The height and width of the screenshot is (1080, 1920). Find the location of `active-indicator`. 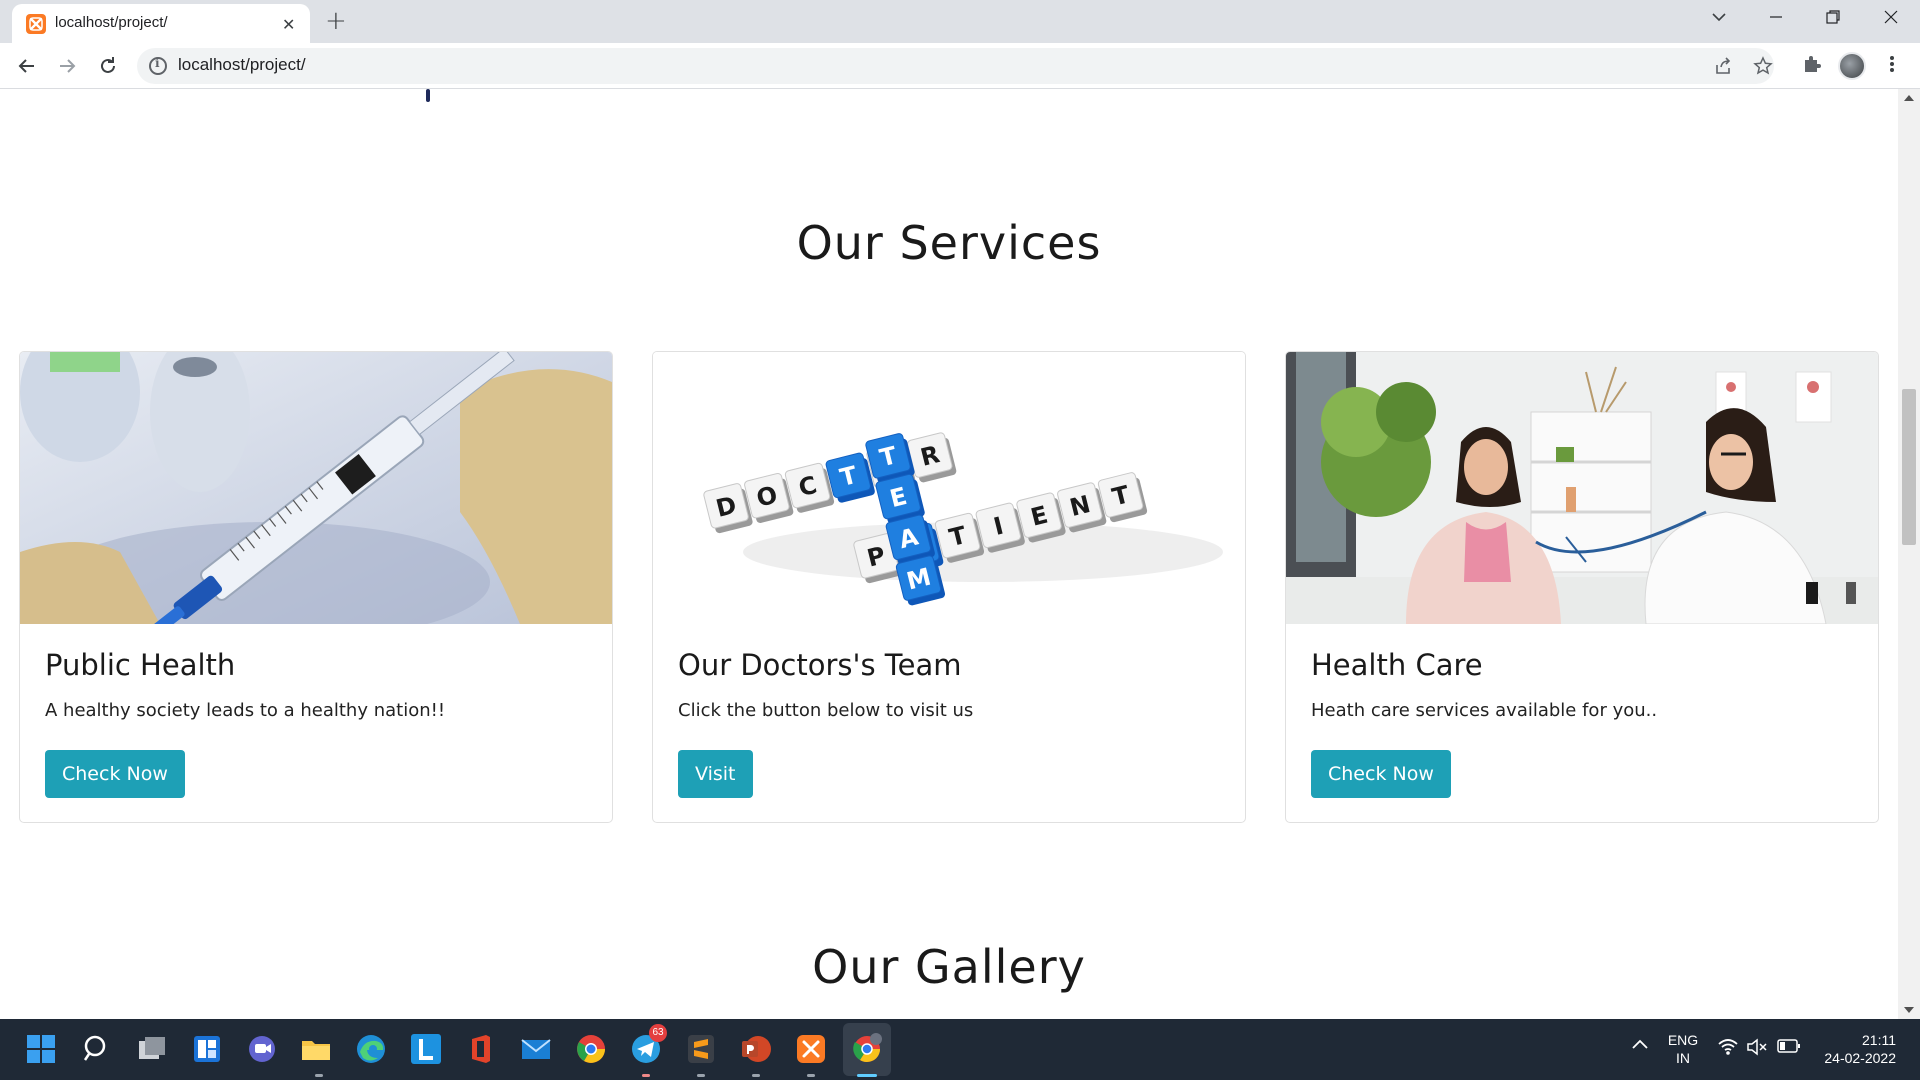

active-indicator is located at coordinates (867, 1075).